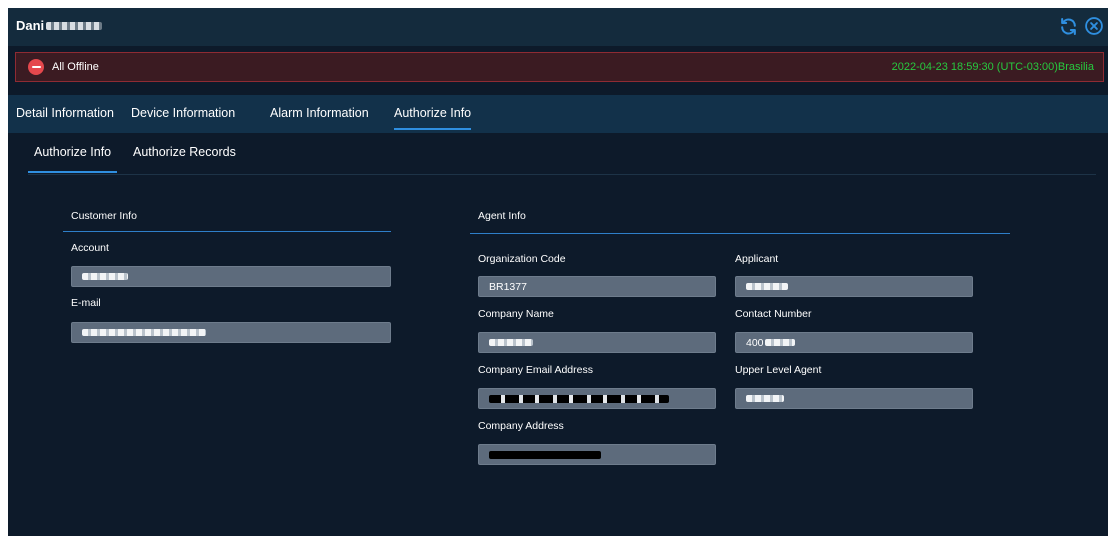  Describe the element at coordinates (561, 154) in the screenshot. I see `sub-tab-bar: Authorize Info Authorize Records` at that location.